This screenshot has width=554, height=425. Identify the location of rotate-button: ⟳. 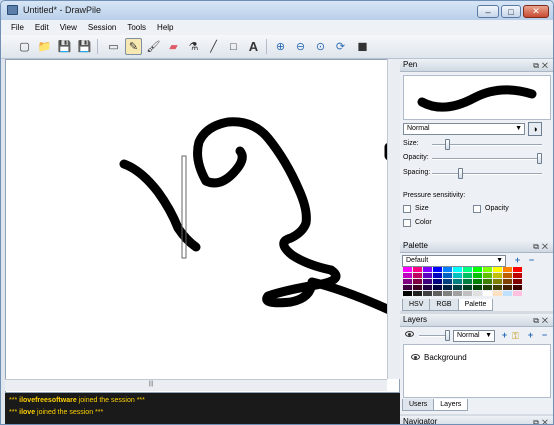
(340, 46).